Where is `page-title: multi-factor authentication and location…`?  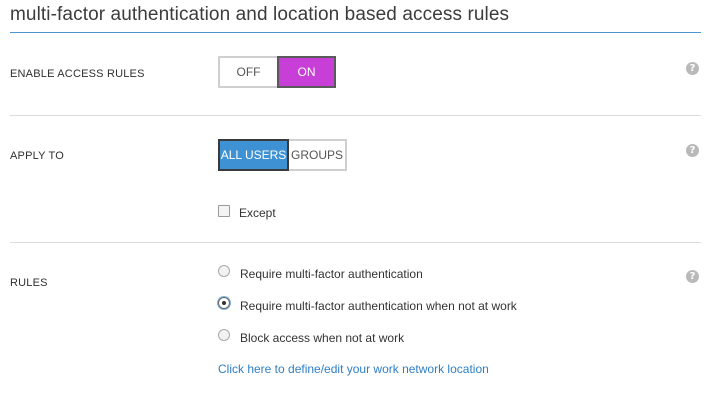
page-title: multi-factor authentication and location… is located at coordinates (260, 14).